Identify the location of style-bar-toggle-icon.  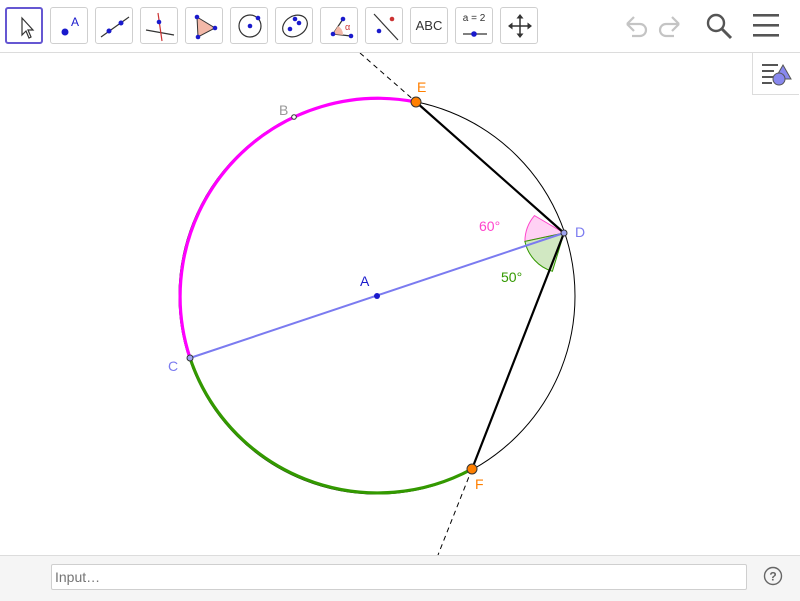
(777, 74).